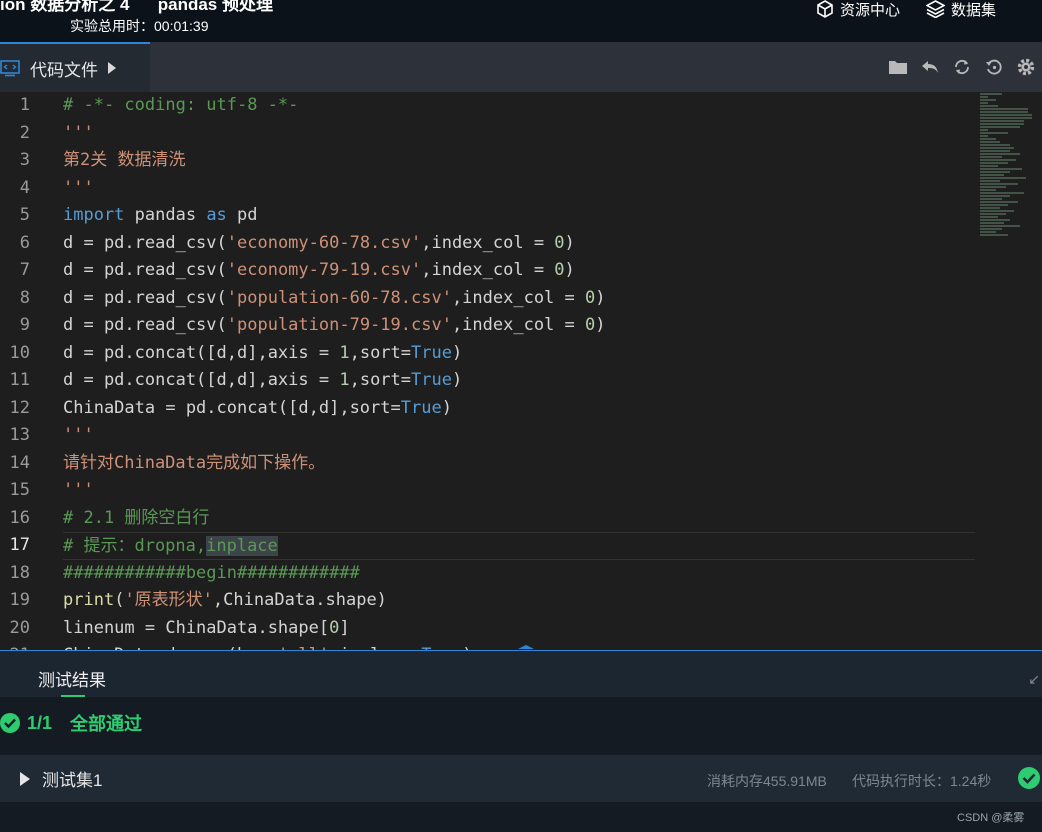 This screenshot has width=1042, height=832. What do you see at coordinates (106, 724) in the screenshot?
I see `pass-status: 全部通过` at bounding box center [106, 724].